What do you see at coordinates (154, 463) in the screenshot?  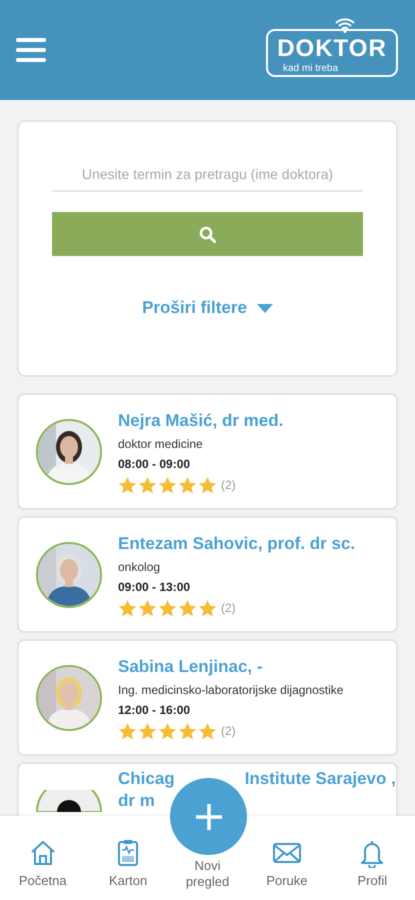 I see `working-hours: 08:00 - 09:00` at bounding box center [154, 463].